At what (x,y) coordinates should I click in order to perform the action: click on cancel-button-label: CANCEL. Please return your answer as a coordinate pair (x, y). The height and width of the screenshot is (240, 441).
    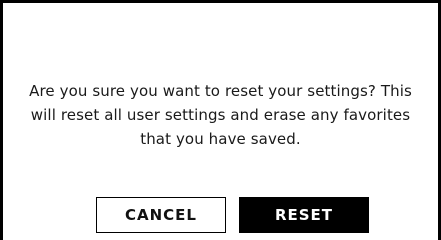
    Looking at the image, I should click on (161, 215).